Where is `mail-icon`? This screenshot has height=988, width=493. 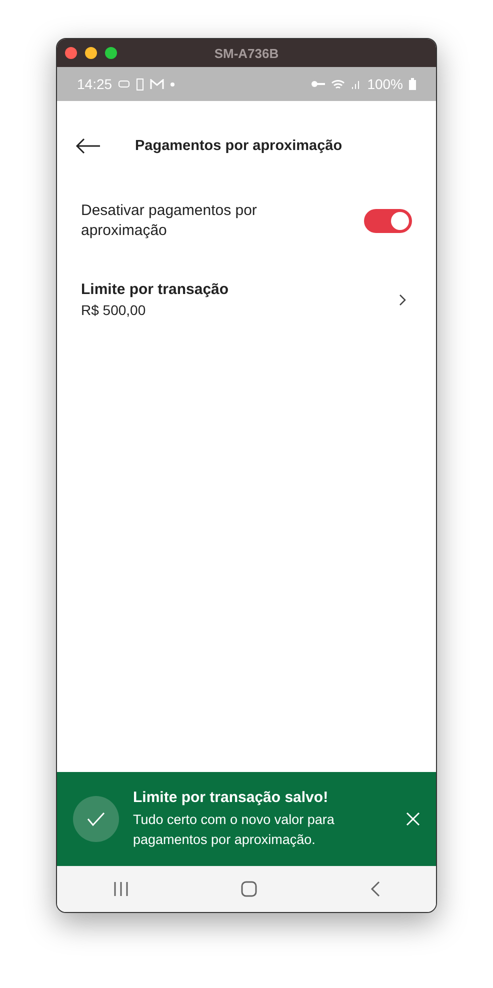 mail-icon is located at coordinates (157, 84).